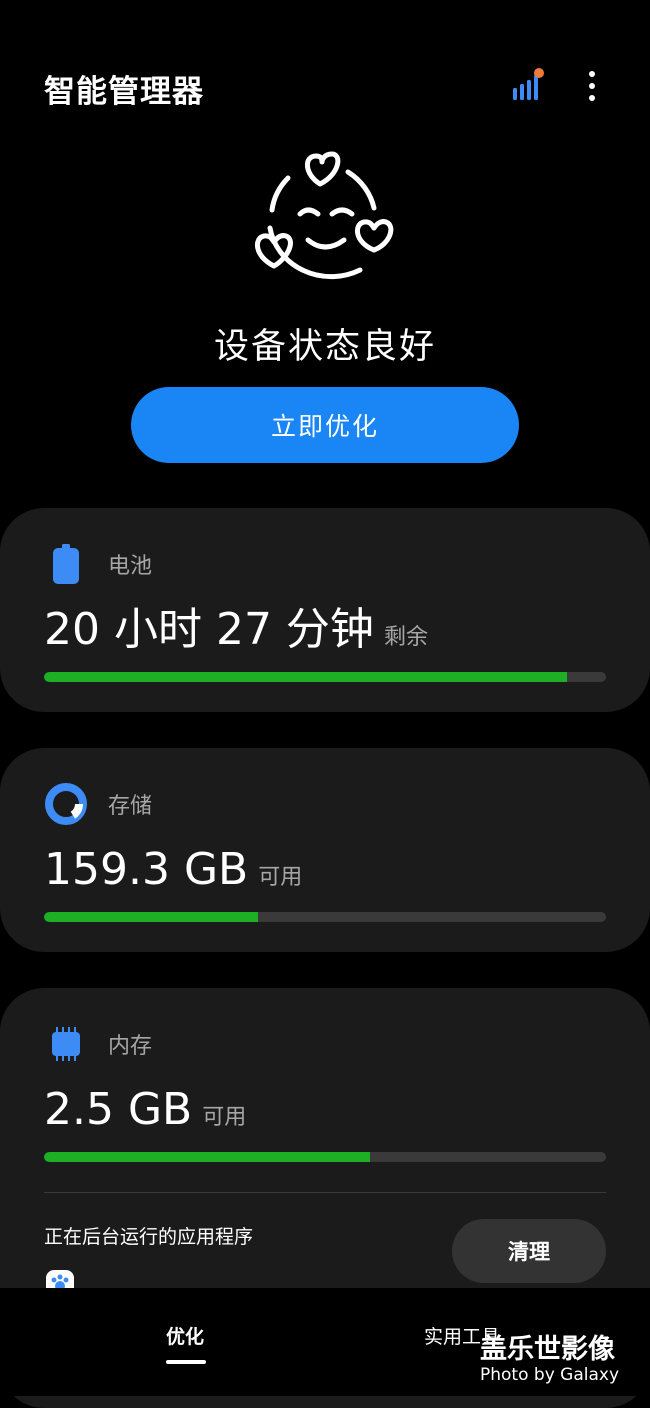 The width and height of the screenshot is (650, 1408). Describe the element at coordinates (124, 92) in the screenshot. I see `page-title: 智能管理器` at that location.